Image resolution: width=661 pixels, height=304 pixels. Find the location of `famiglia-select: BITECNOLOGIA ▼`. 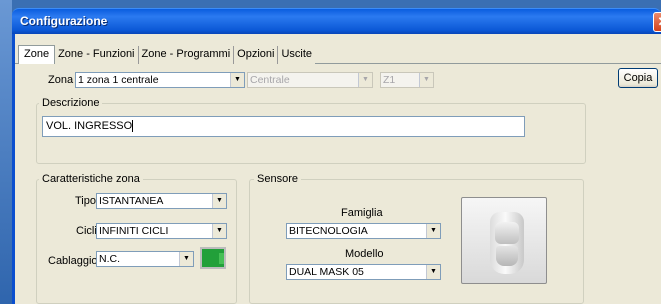

famiglia-select: BITECNOLOGIA ▼ is located at coordinates (363, 231).